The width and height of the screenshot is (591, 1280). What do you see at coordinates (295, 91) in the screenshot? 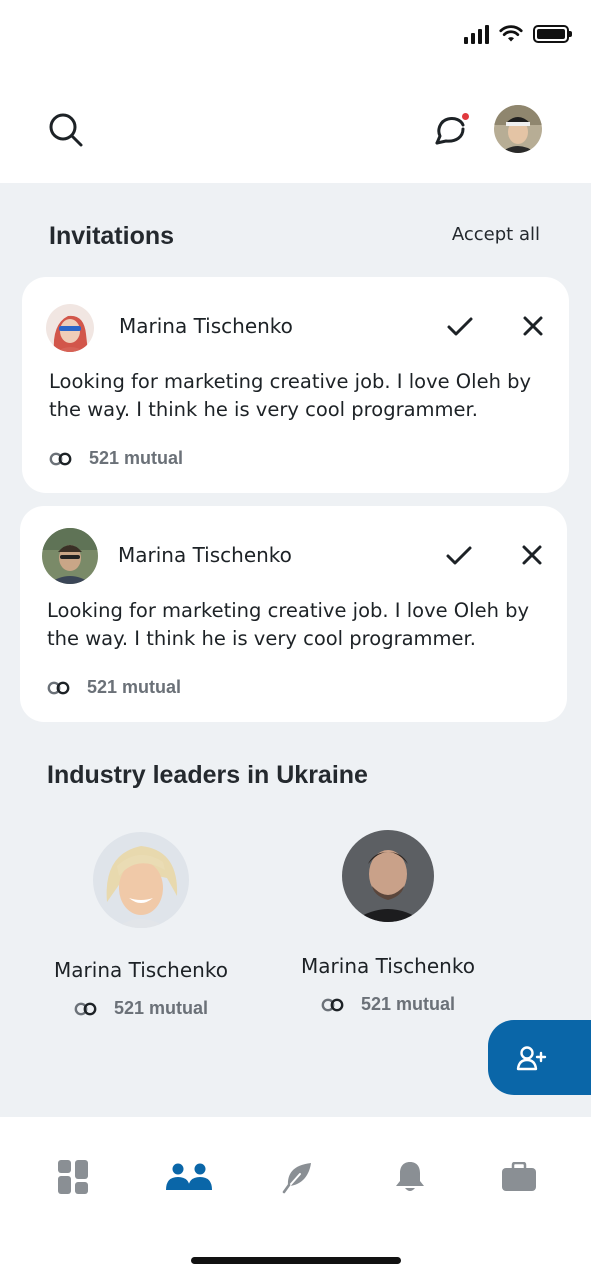
I see `app-header` at bounding box center [295, 91].